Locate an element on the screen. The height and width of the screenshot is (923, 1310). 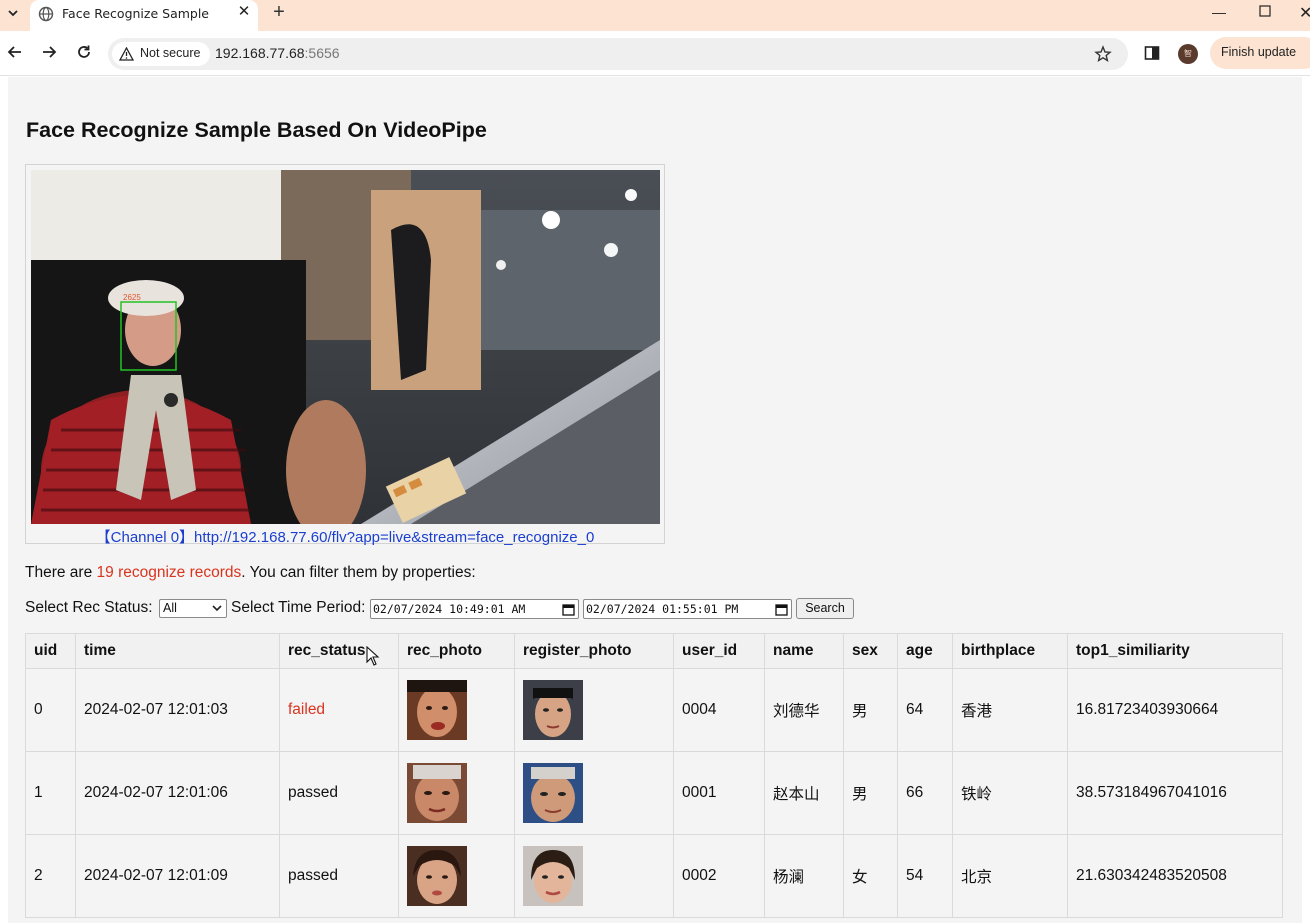
tab-title: Face Recognize Sample is located at coordinates (135, 13).